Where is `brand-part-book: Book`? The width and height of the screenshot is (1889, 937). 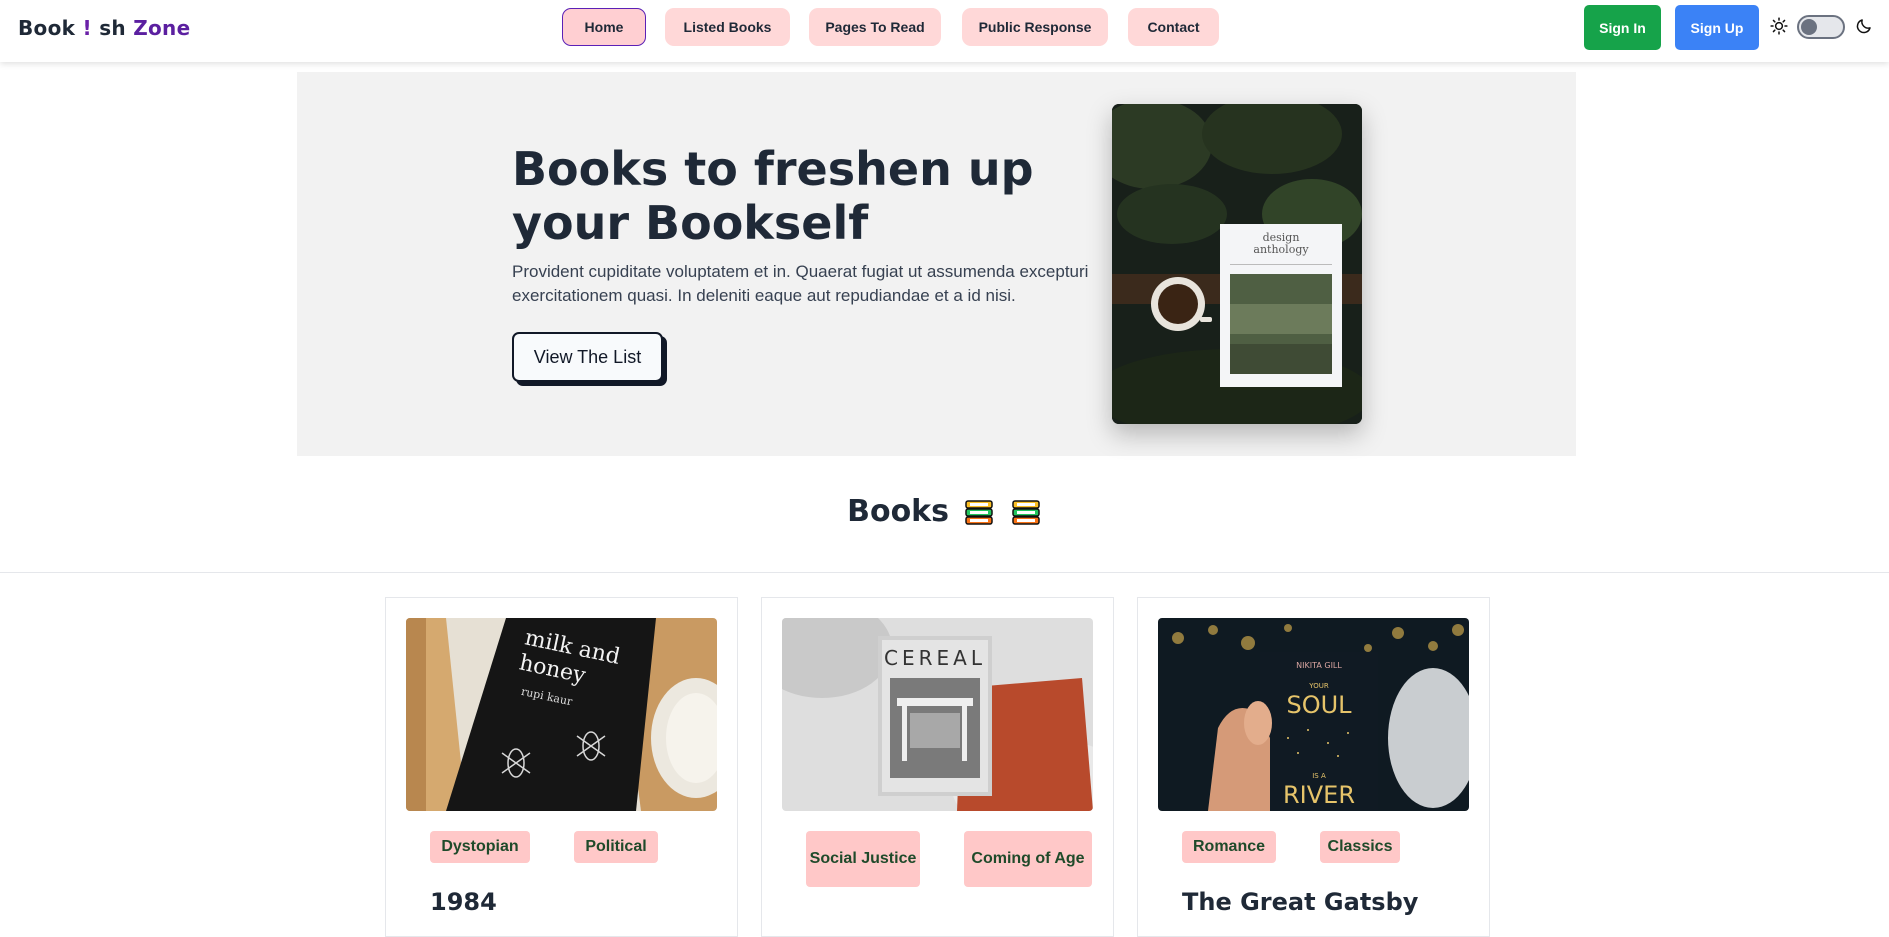 brand-part-book: Book is located at coordinates (47, 28).